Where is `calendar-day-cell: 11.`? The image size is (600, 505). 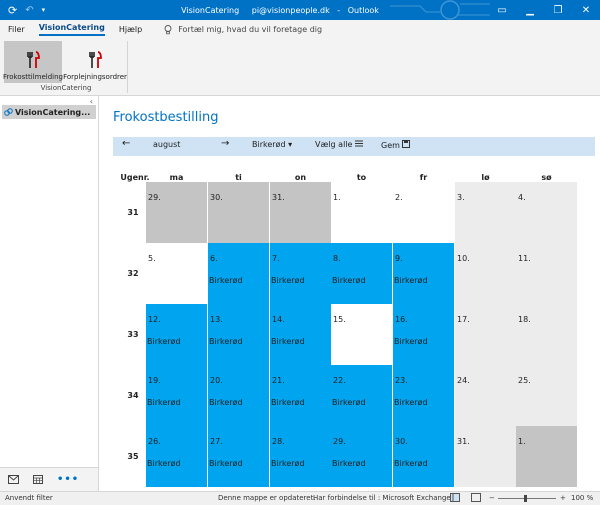 calendar-day-cell: 11. is located at coordinates (546, 273).